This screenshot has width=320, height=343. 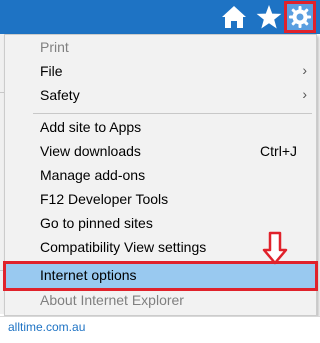 I want to click on menu-item-label: Print, so click(x=54, y=47).